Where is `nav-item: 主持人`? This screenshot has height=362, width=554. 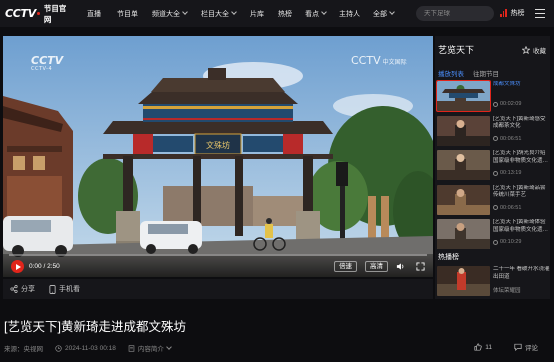 nav-item: 主持人 is located at coordinates (349, 14).